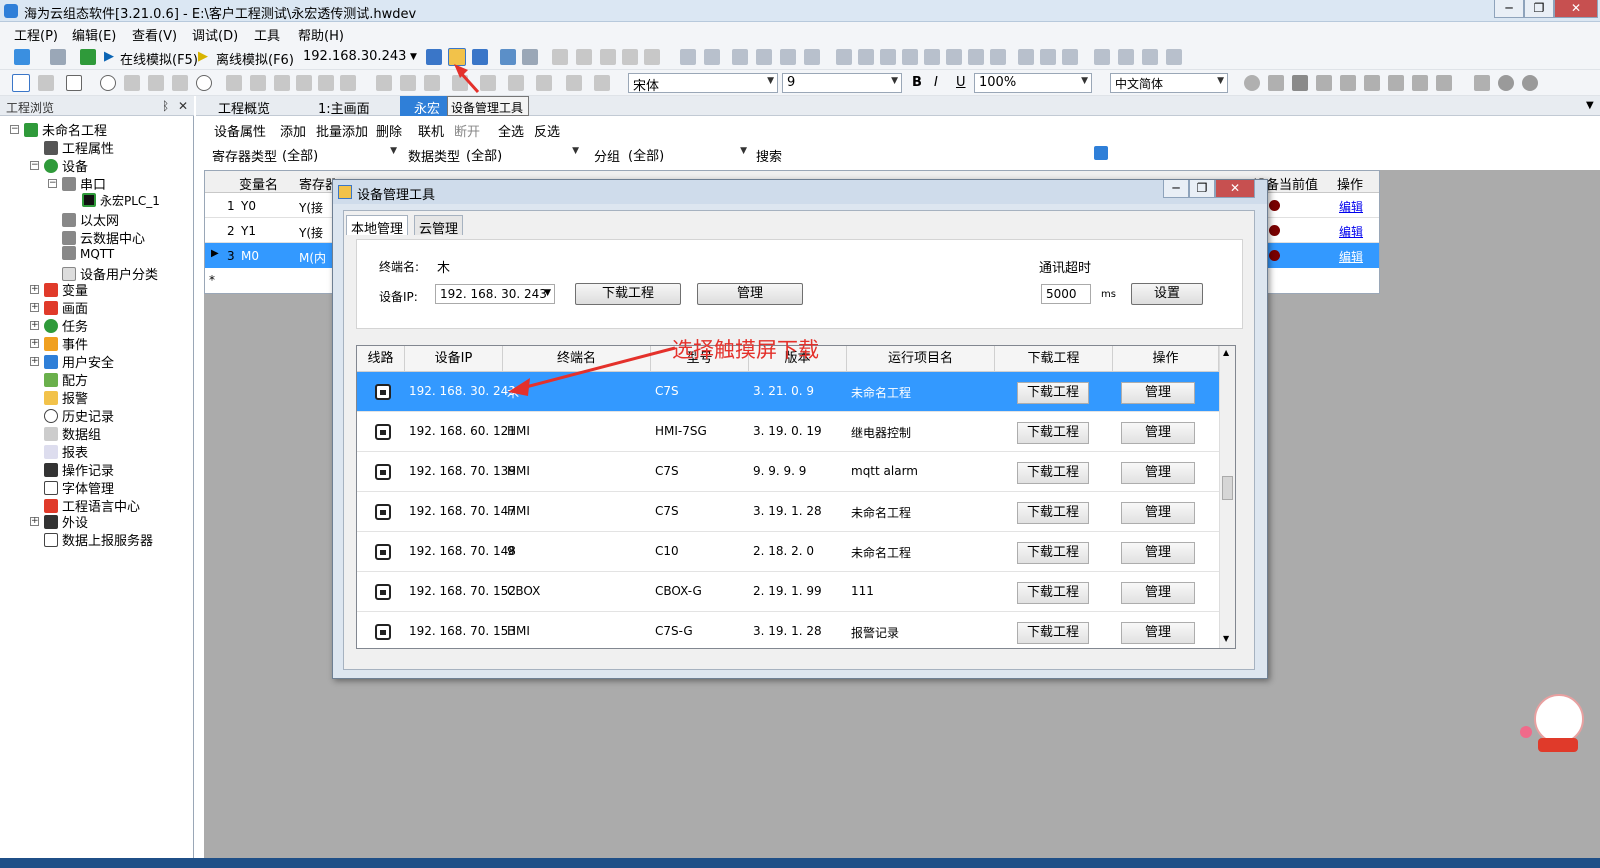  I want to click on line-icon, so click(132, 83).